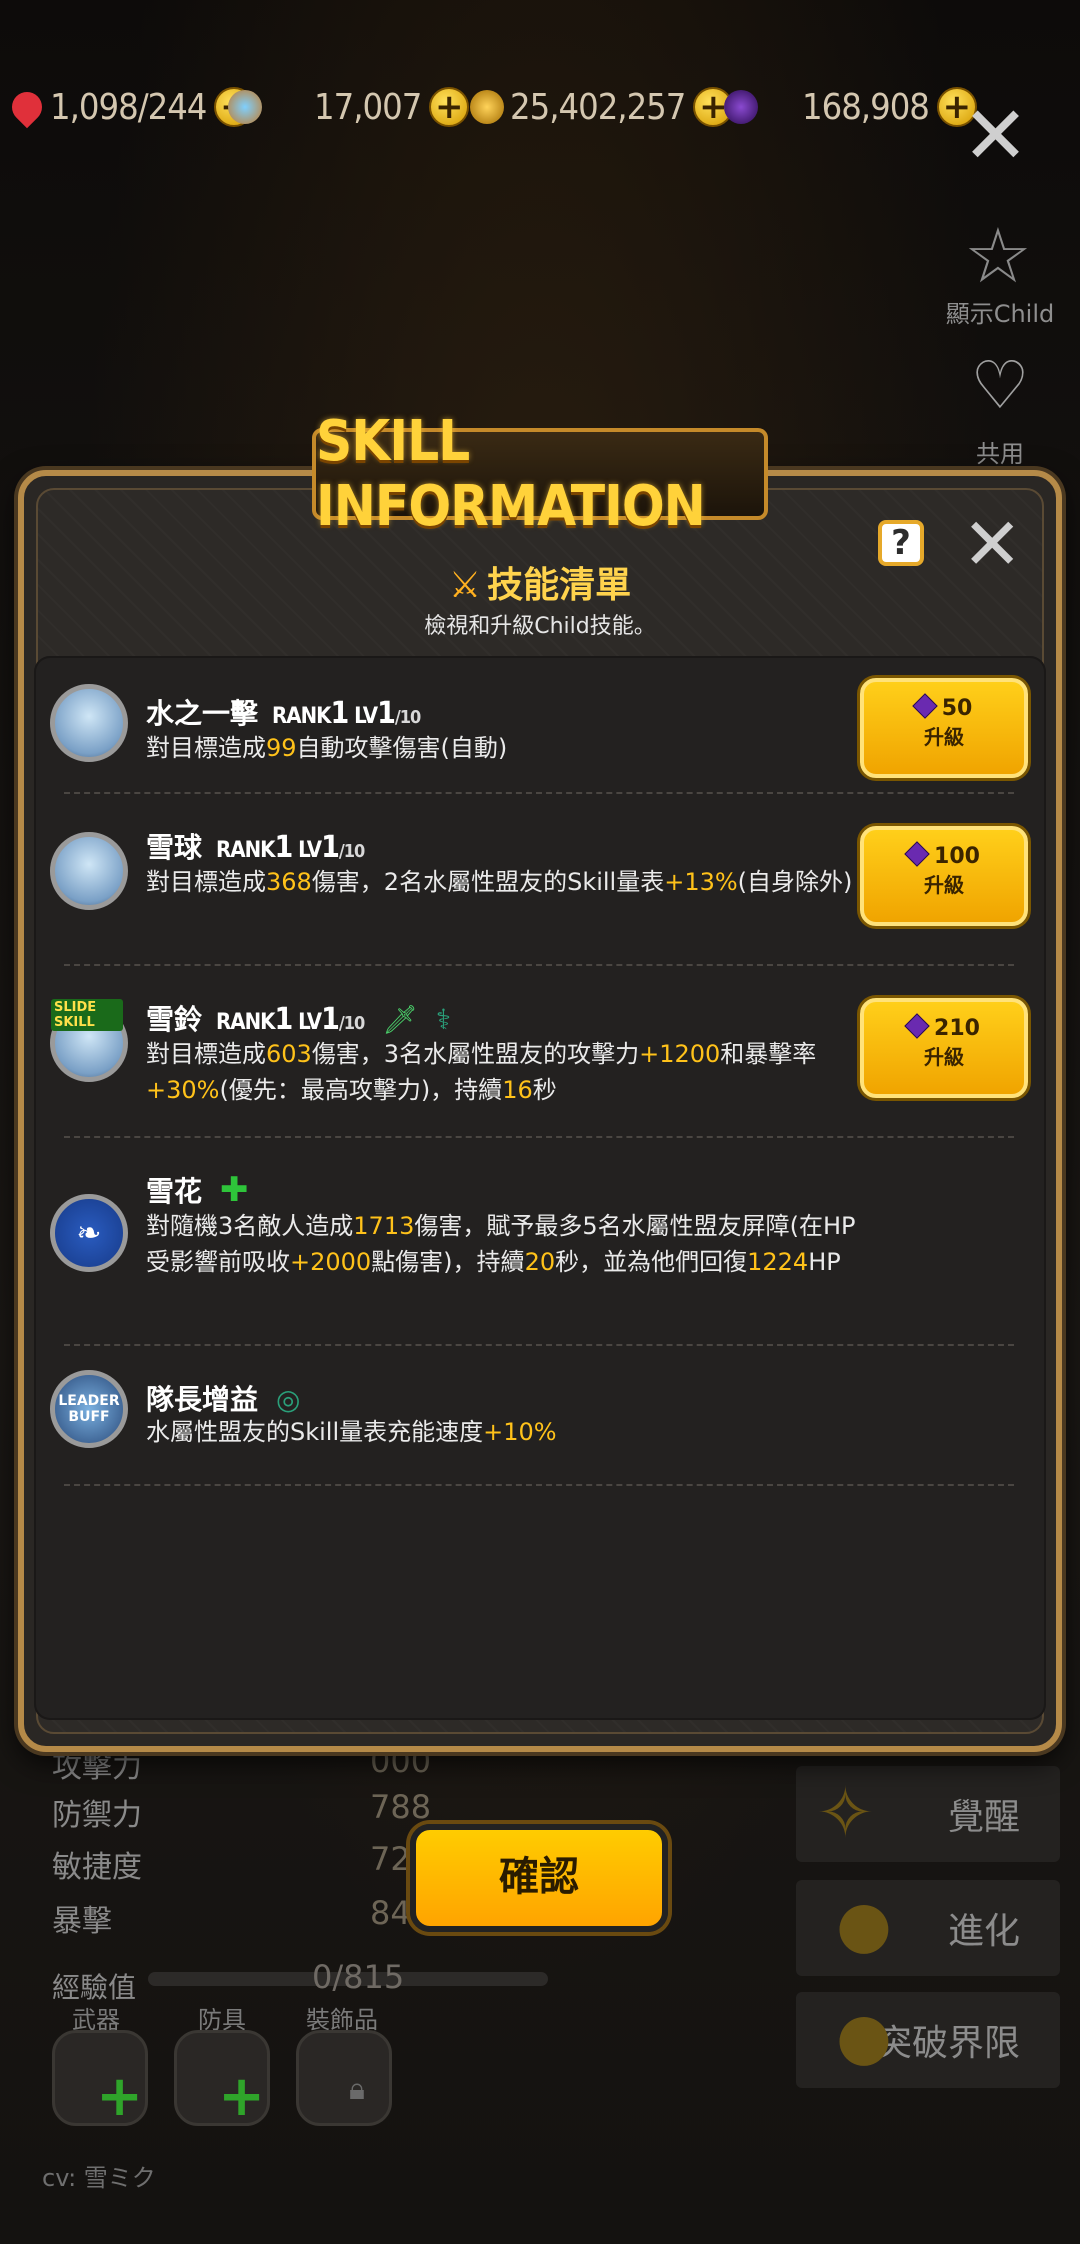  Describe the element at coordinates (928, 1814) in the screenshot. I see `awaken-button: ✧ 覺醒` at that location.